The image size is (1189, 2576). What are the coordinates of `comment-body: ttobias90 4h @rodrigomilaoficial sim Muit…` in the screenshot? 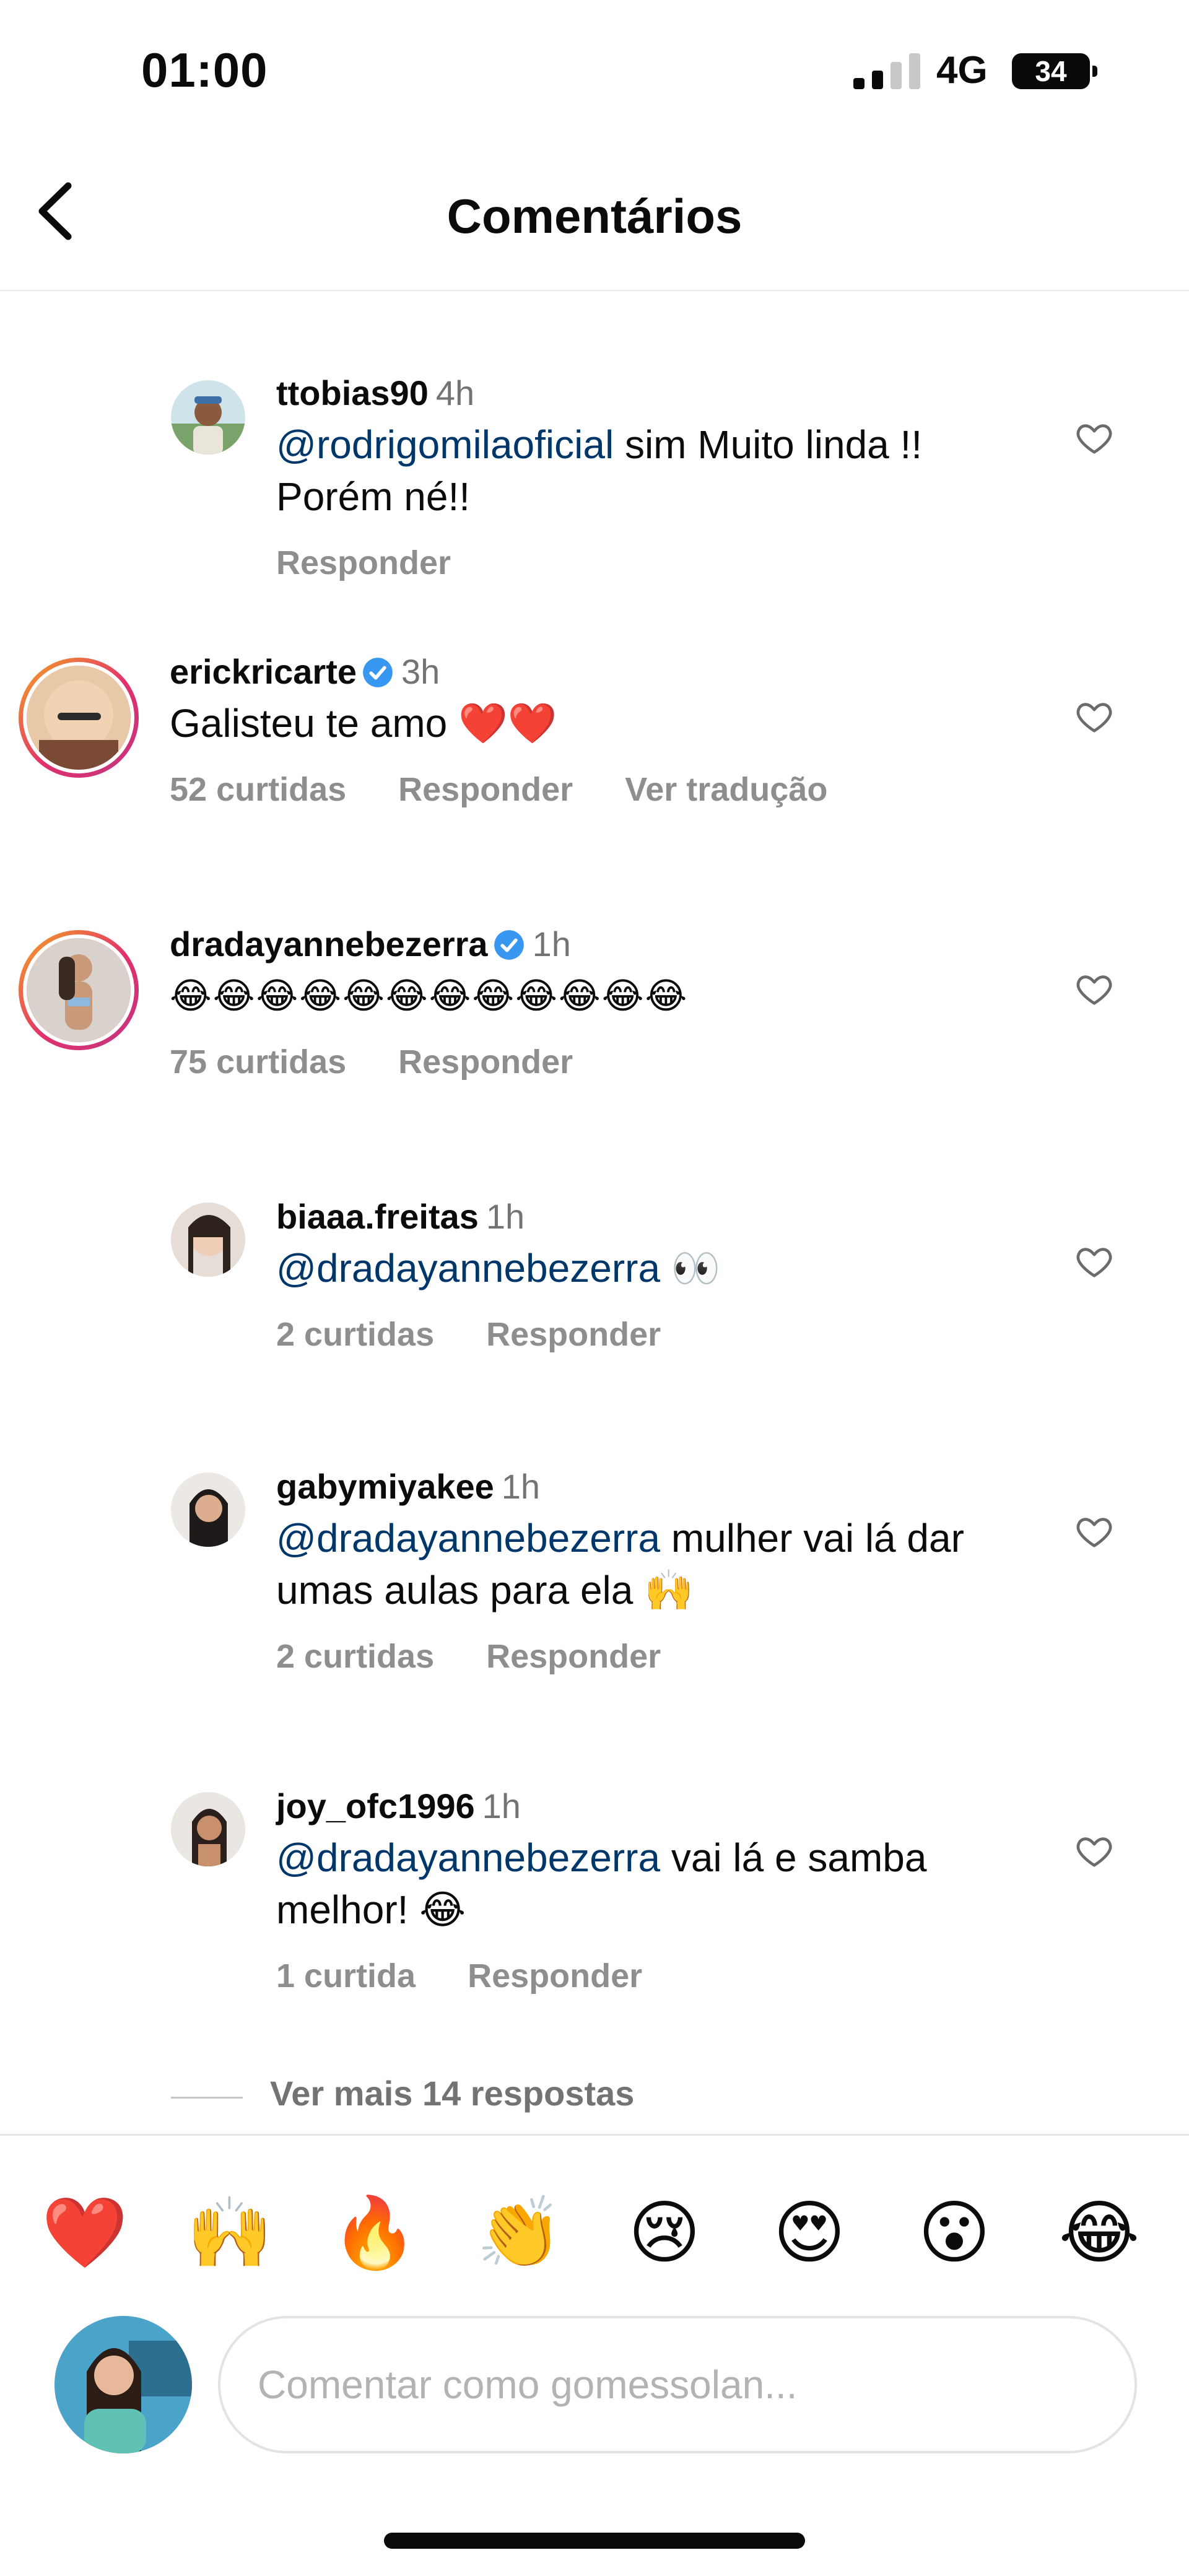 It's located at (660, 477).